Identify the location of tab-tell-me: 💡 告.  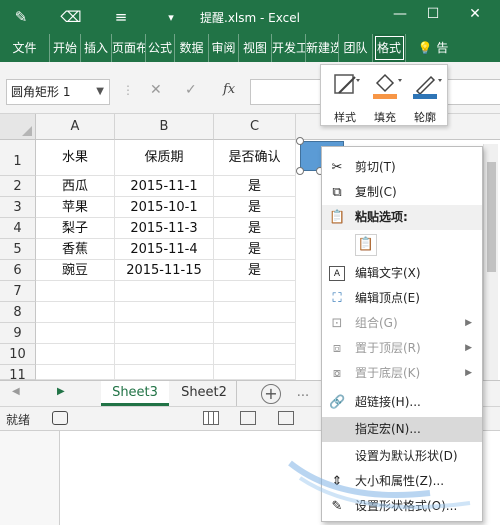
(433, 48).